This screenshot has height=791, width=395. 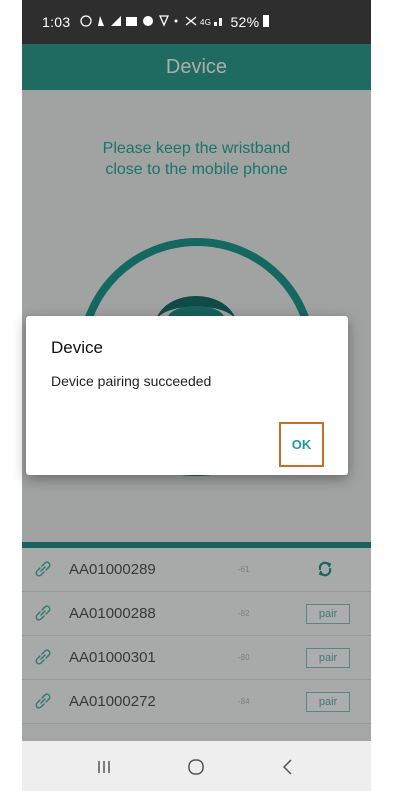 I want to click on battery-text: 52%, so click(x=245, y=22).